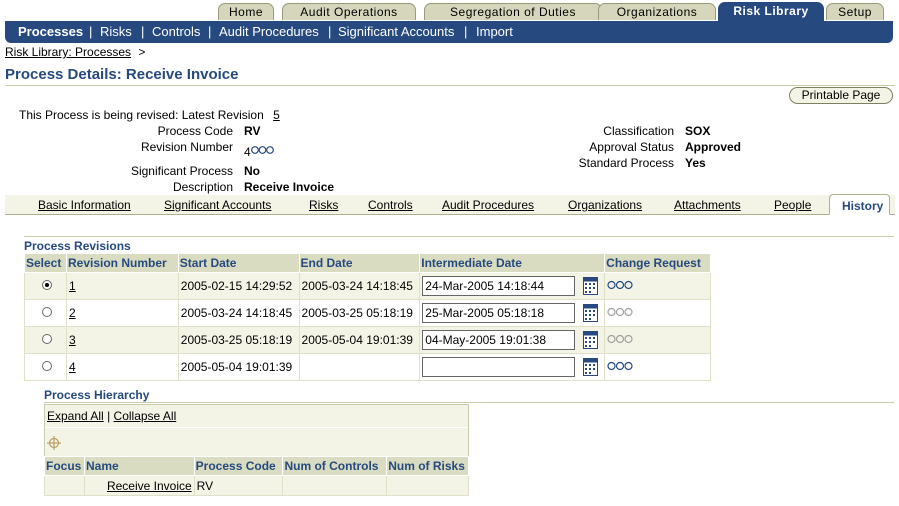 The image size is (899, 506). Describe the element at coordinates (605, 205) in the screenshot. I see `subtab-organizations: Organizations` at that location.